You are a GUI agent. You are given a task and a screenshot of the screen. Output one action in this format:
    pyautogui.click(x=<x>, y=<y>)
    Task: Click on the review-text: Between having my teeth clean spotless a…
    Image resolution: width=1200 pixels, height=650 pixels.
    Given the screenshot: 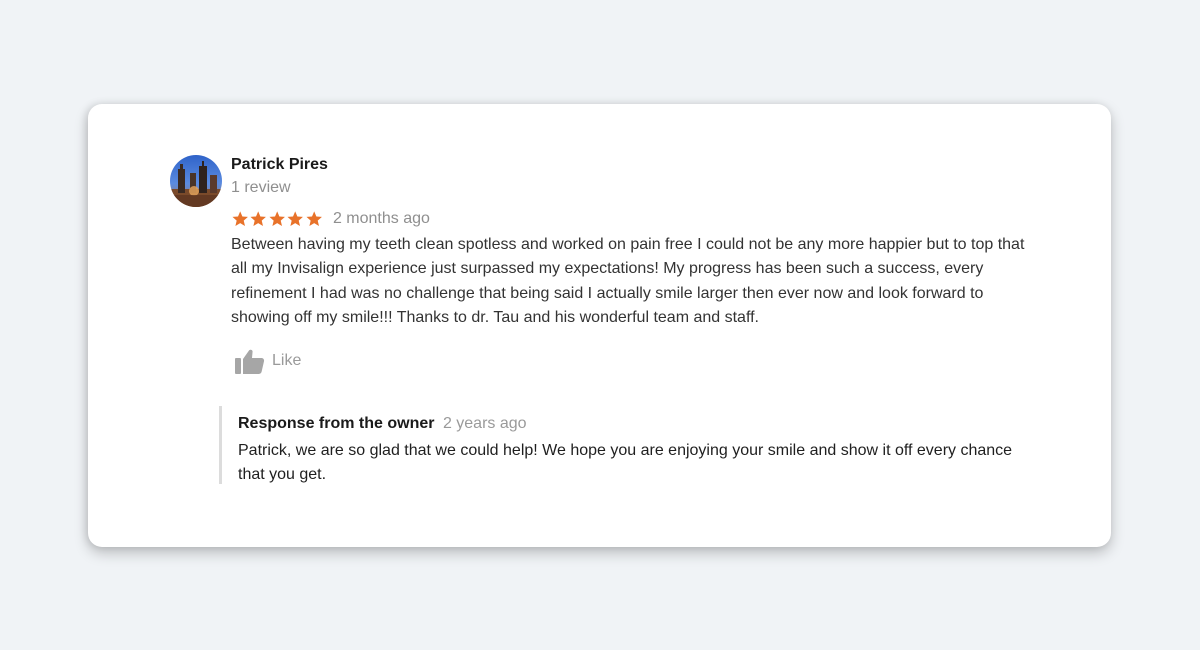 What is the action you would take?
    pyautogui.click(x=628, y=281)
    